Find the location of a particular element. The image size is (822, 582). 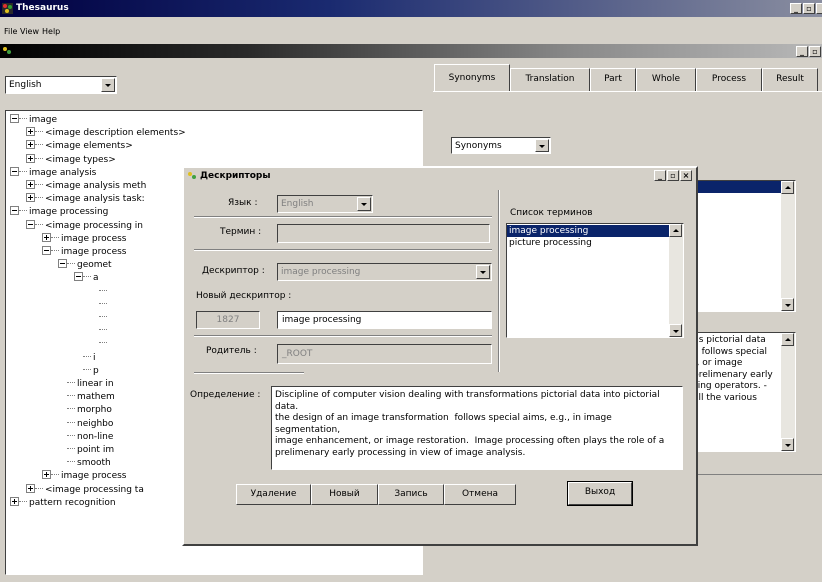

synonyms-scrollbar is located at coordinates (788, 246).